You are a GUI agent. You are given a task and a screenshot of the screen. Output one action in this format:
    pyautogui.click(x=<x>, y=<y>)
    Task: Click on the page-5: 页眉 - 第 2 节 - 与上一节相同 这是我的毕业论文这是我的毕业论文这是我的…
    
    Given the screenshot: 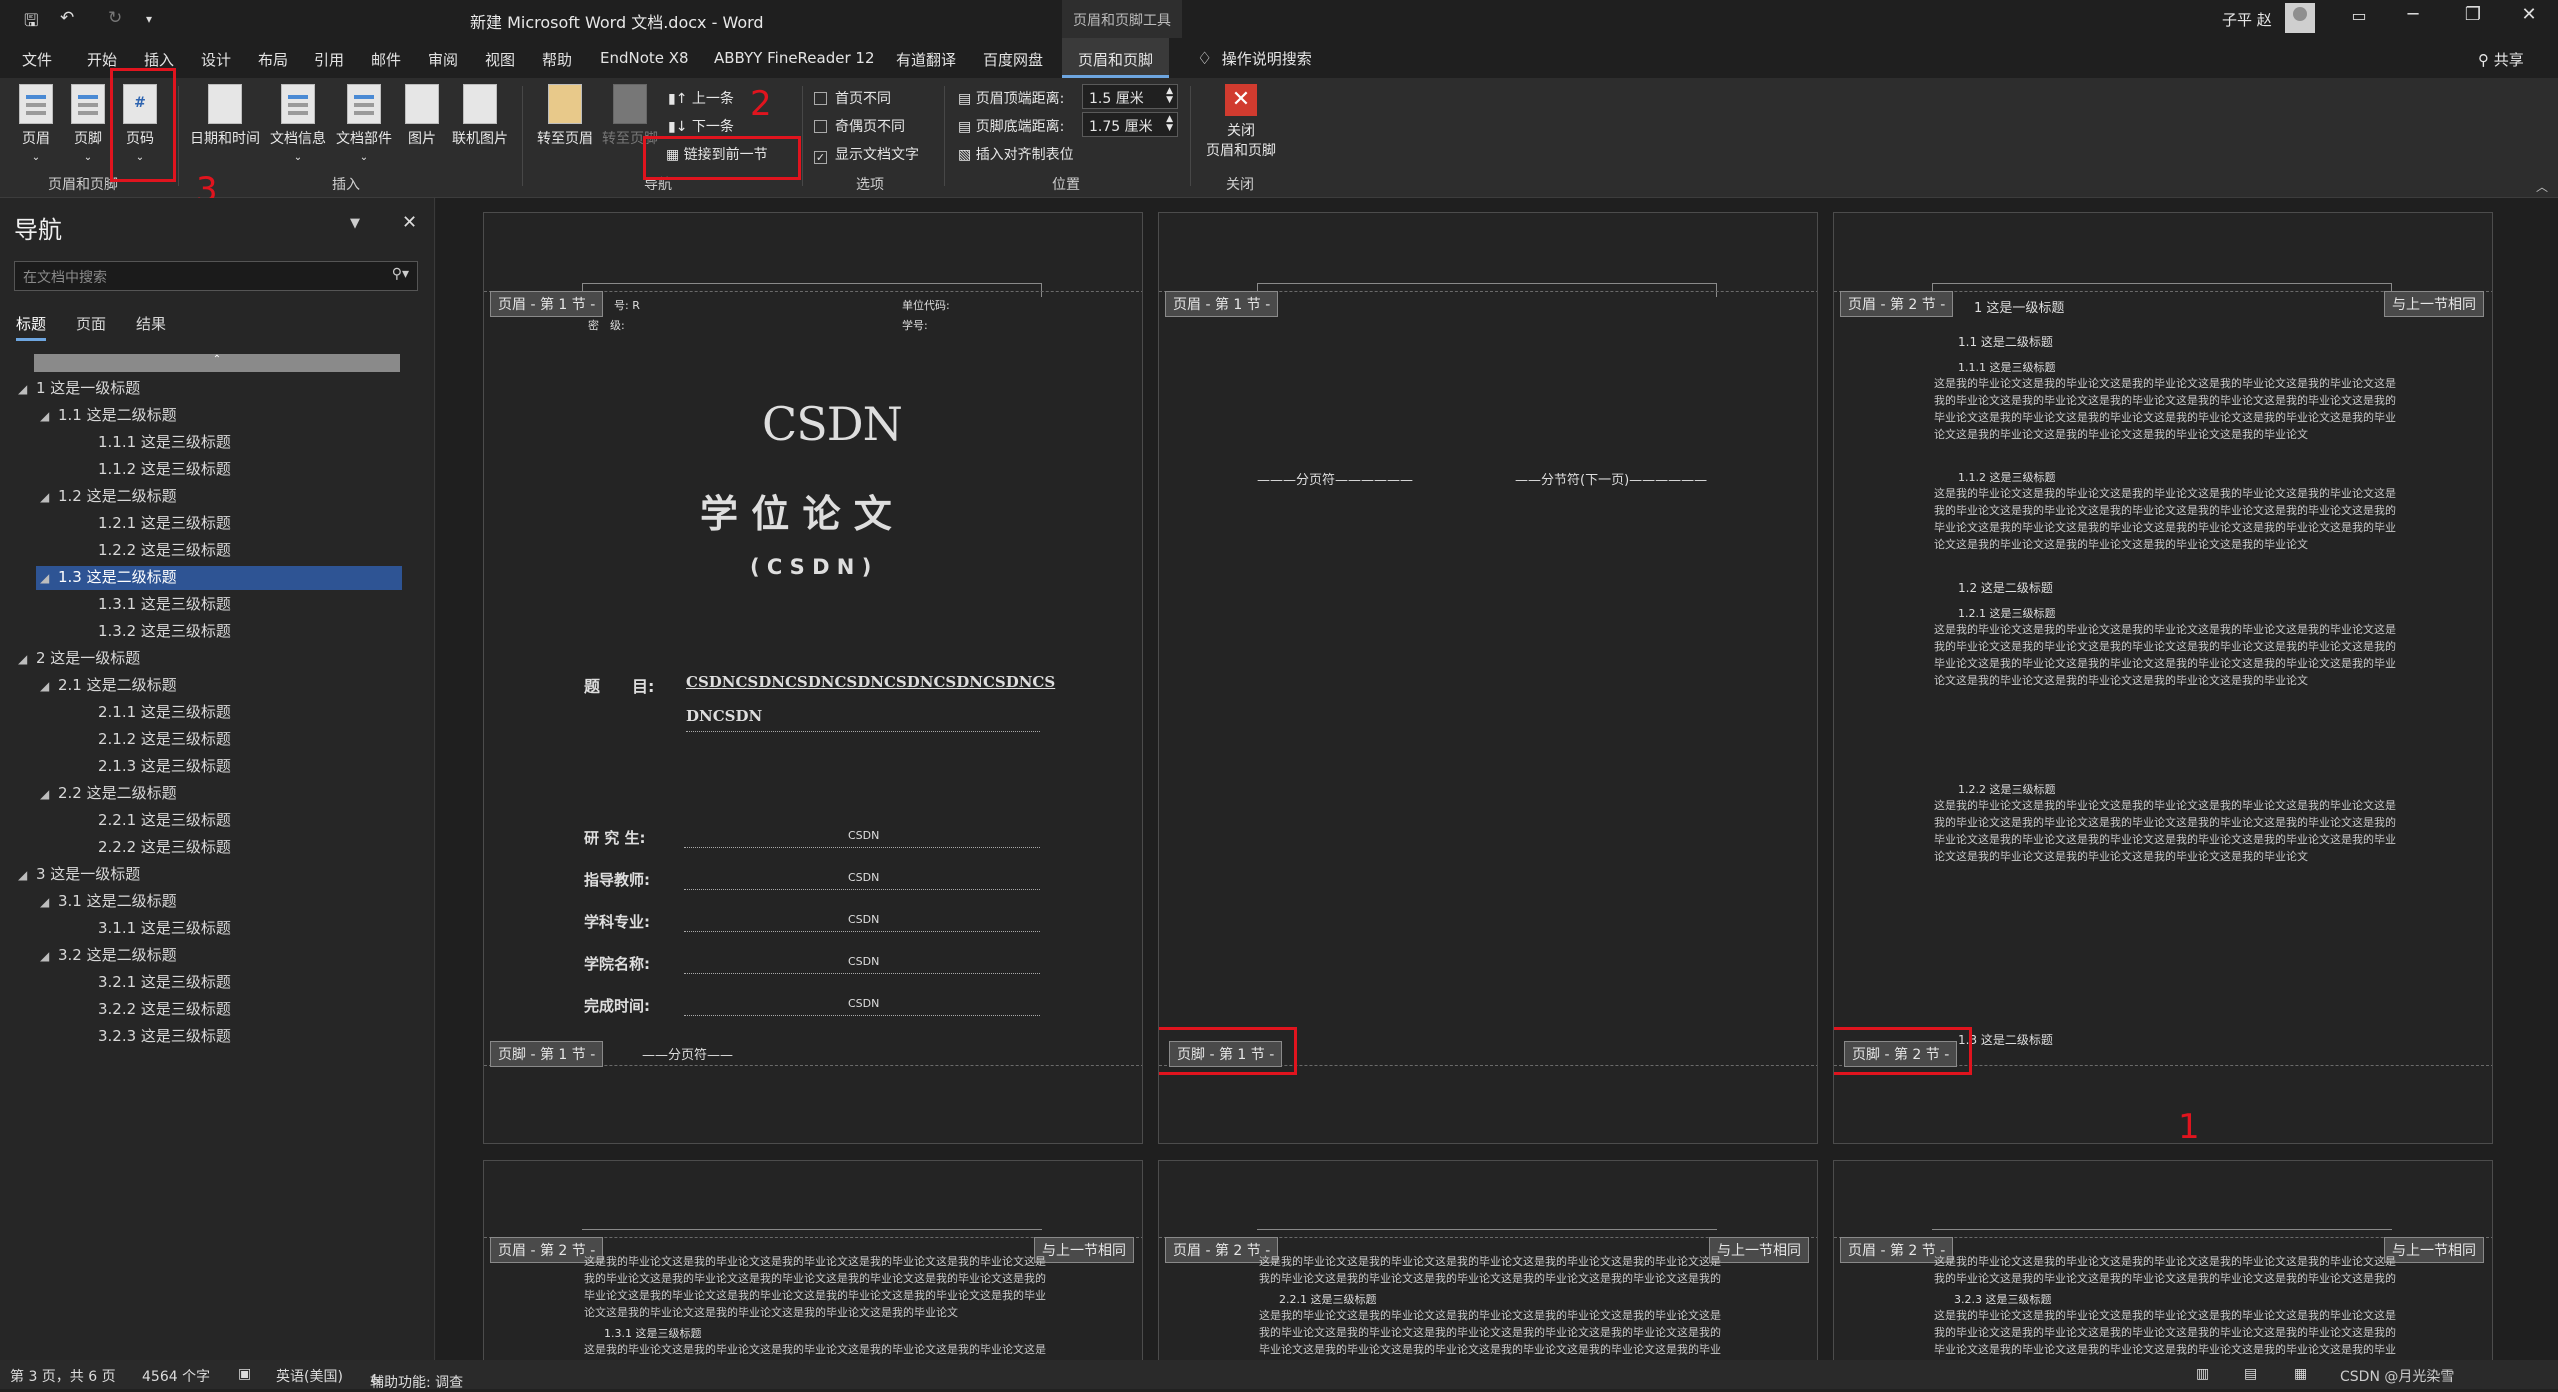 What is the action you would take?
    pyautogui.click(x=1488, y=1265)
    